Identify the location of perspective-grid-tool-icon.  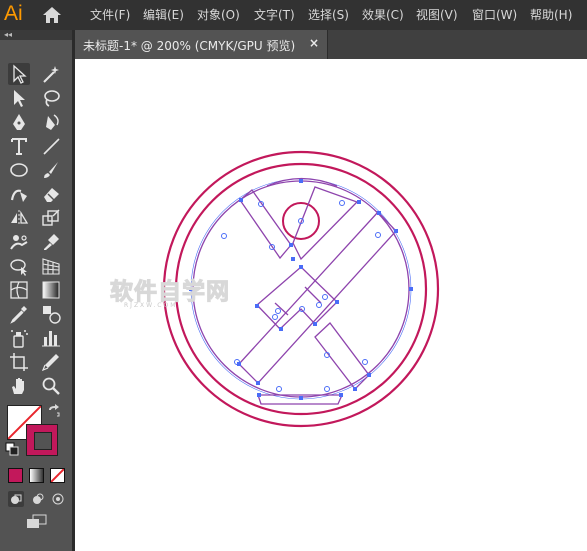
(51, 266).